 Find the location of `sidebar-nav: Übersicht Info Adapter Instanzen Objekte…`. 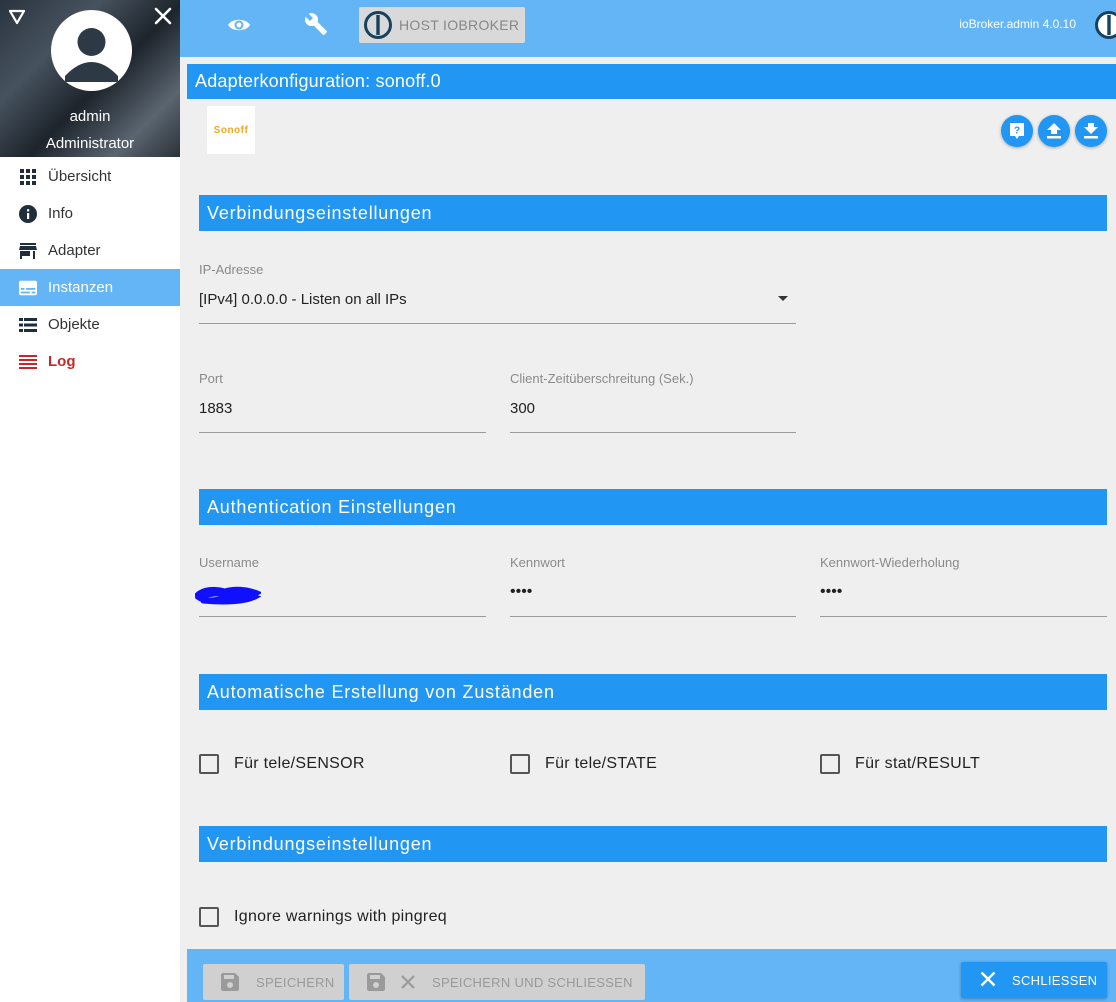

sidebar-nav: Übersicht Info Adapter Instanzen Objekte… is located at coordinates (90, 269).